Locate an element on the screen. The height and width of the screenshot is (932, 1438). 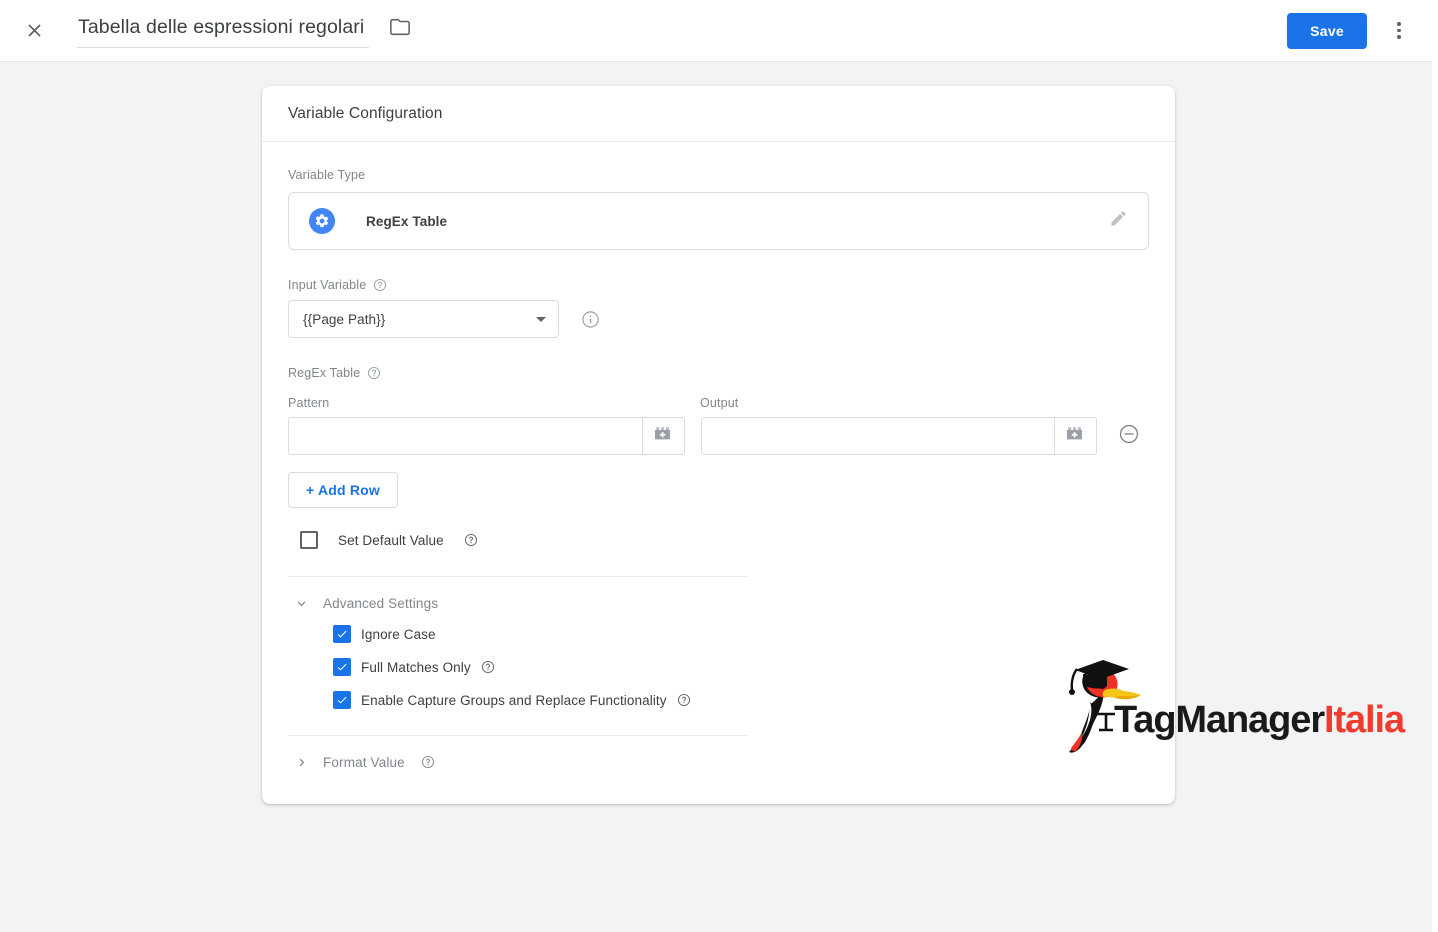
regex-table-header: Pattern Output is located at coordinates (718, 403).